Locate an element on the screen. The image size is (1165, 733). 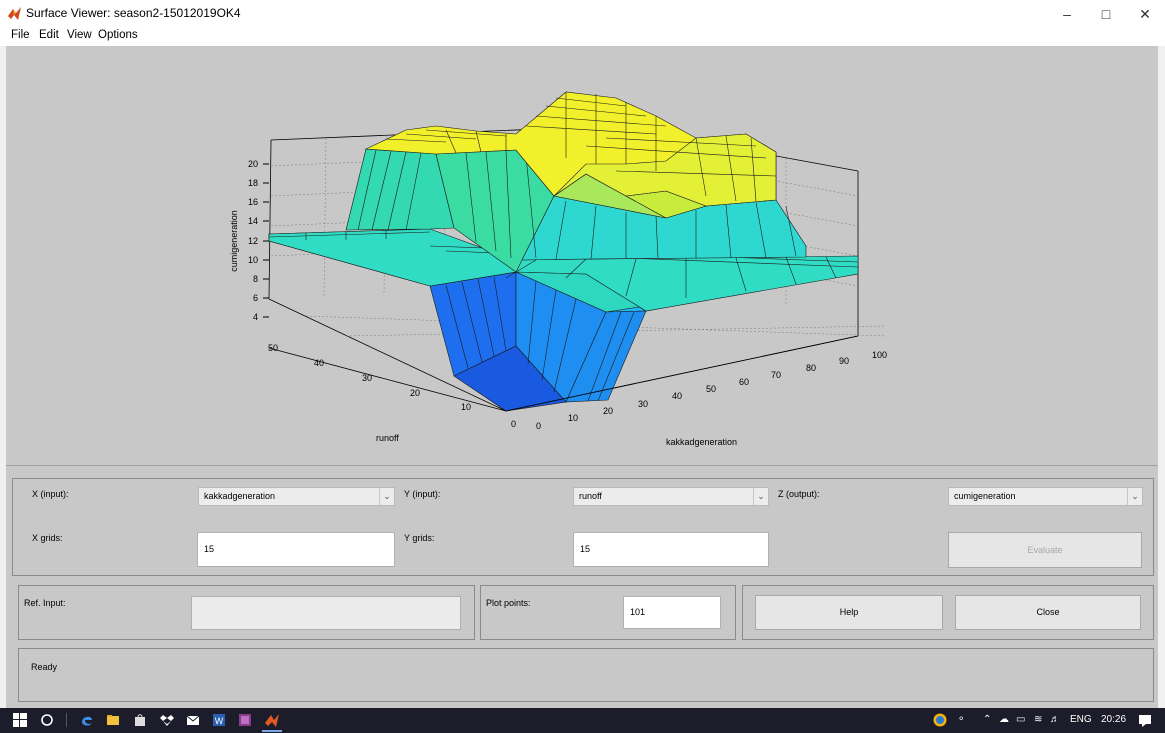
y-tick-label: 30 is located at coordinates (367, 378).